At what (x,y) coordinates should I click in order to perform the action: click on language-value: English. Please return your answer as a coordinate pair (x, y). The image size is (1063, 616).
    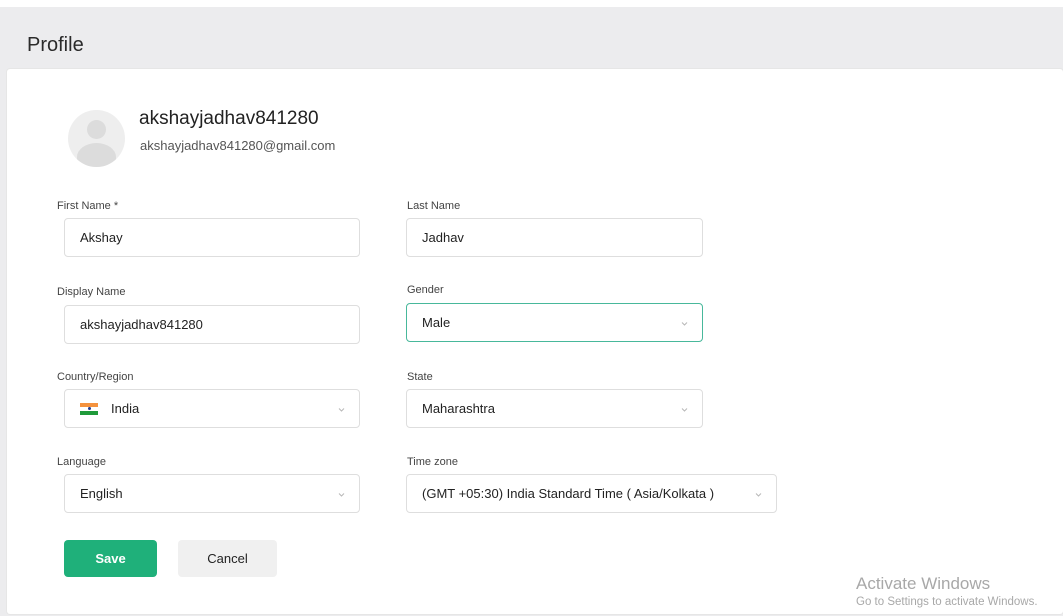
    Looking at the image, I should click on (101, 493).